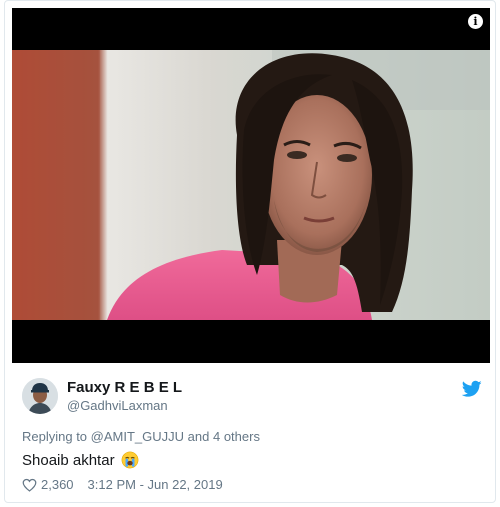 This screenshot has height=507, width=500. Describe the element at coordinates (117, 405) in the screenshot. I see `author-handle: @GadhviLaxman` at that location.